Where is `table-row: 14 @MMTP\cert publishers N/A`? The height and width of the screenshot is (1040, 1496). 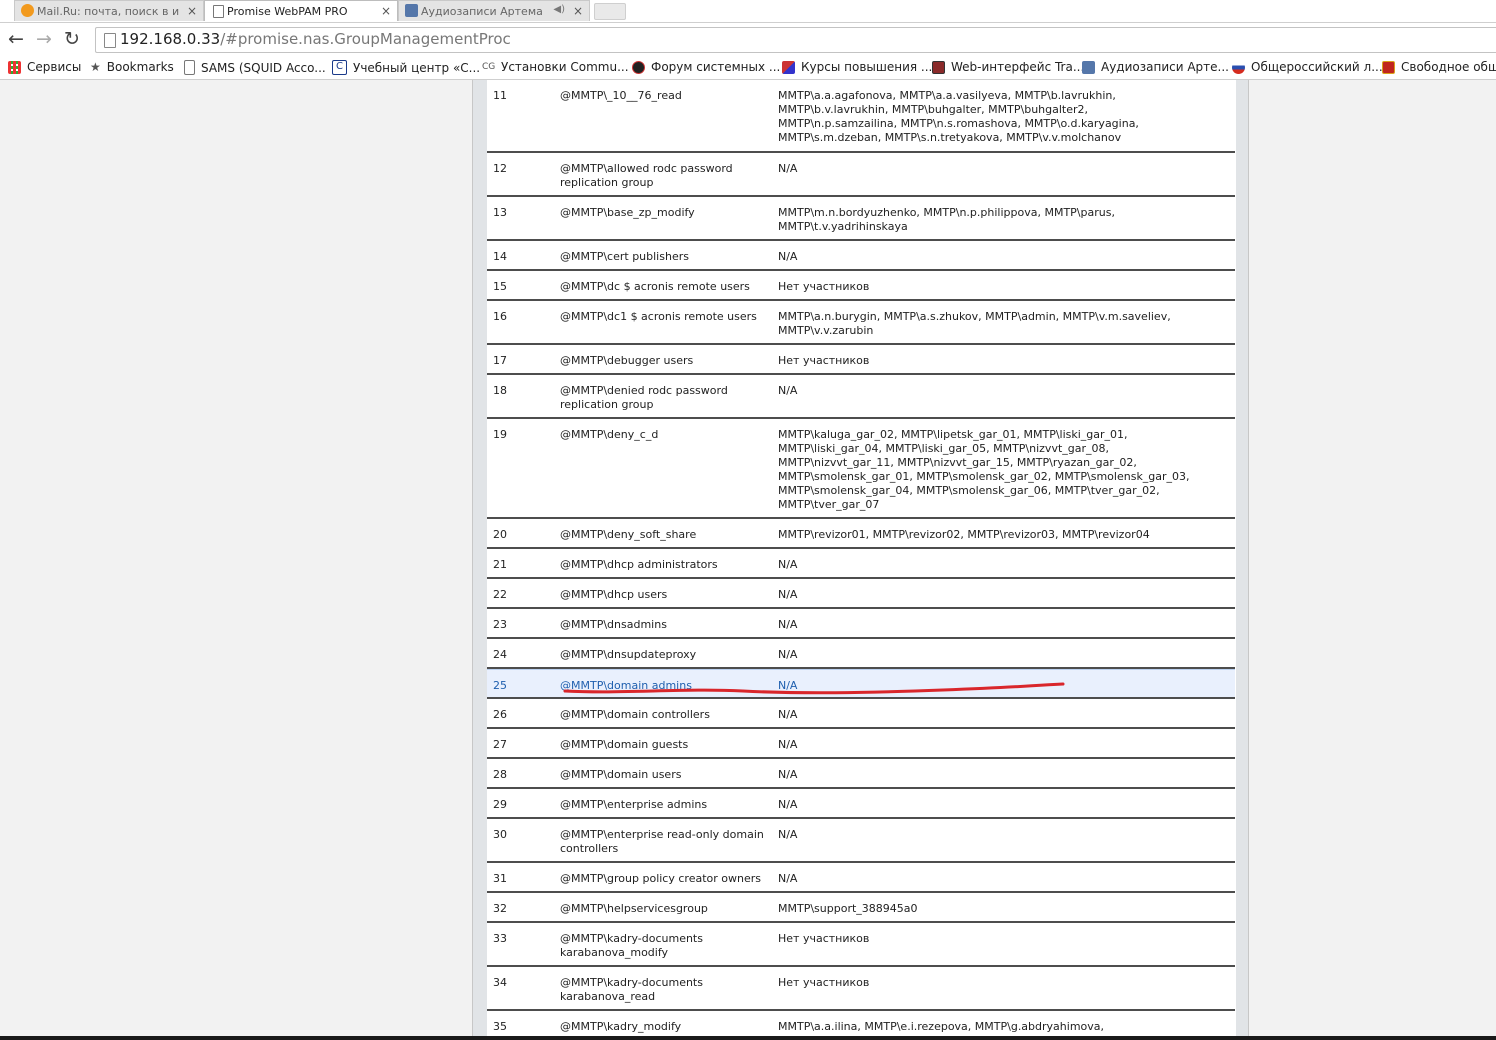
table-row: 14 @MMTP\cert publishers N/A is located at coordinates (861, 256).